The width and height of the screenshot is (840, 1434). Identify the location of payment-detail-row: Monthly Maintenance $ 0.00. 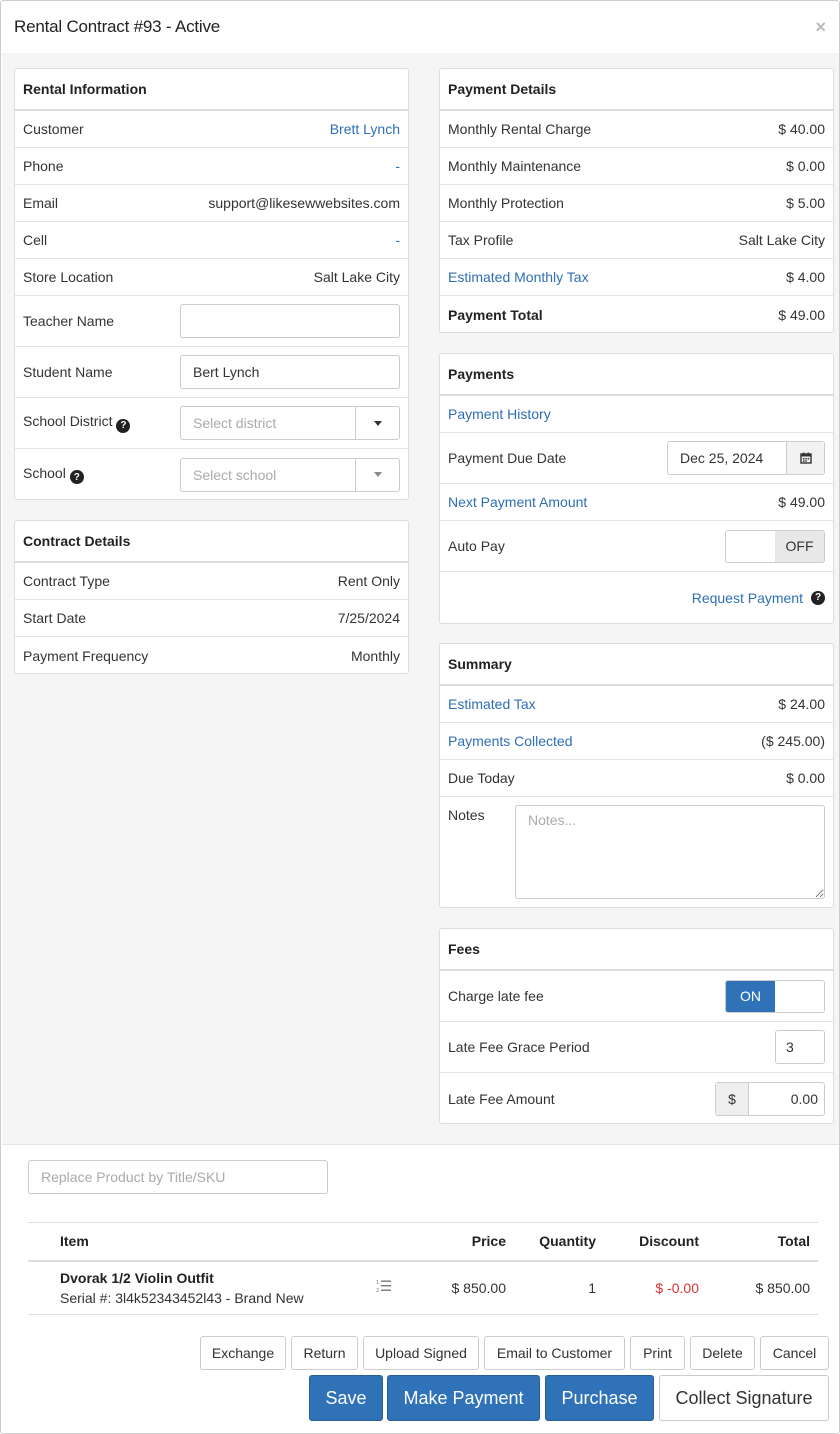
(636, 166).